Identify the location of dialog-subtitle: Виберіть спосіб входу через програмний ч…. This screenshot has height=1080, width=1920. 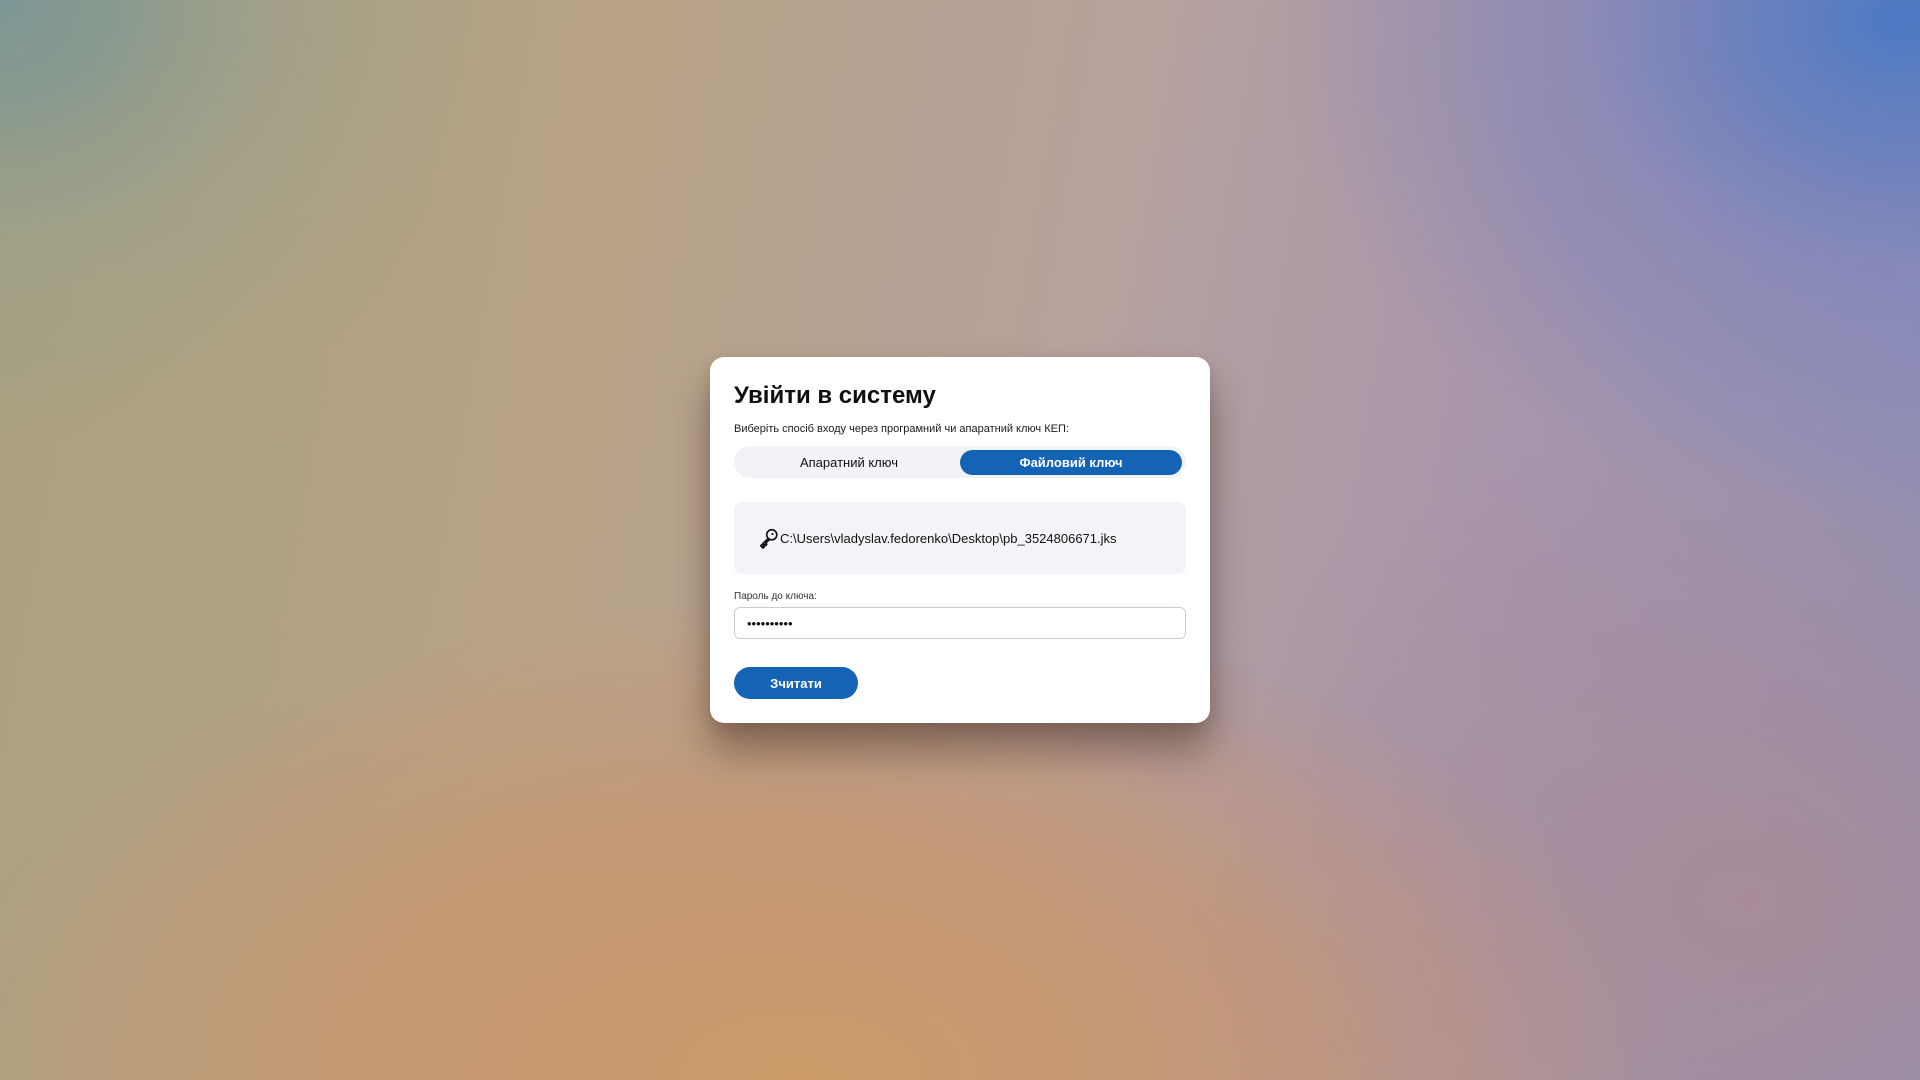
(901, 429).